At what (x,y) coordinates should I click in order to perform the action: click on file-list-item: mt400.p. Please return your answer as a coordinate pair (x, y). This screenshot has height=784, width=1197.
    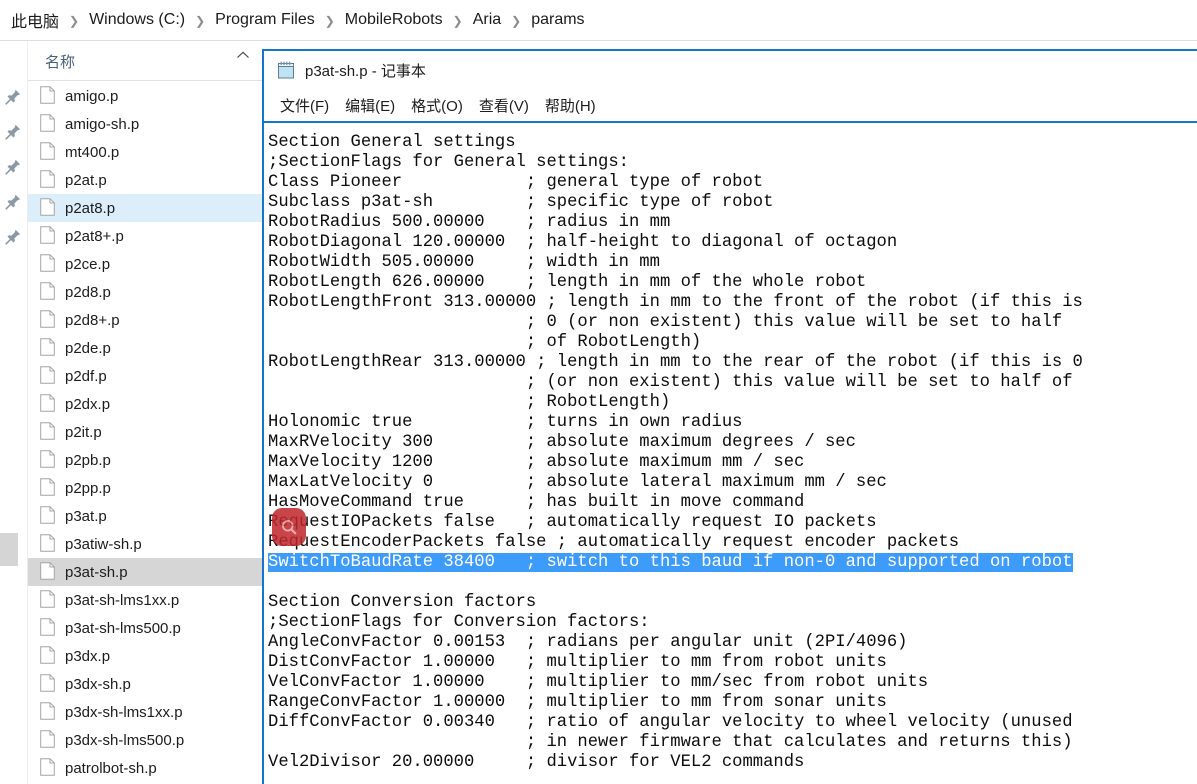
    Looking at the image, I should click on (145, 152).